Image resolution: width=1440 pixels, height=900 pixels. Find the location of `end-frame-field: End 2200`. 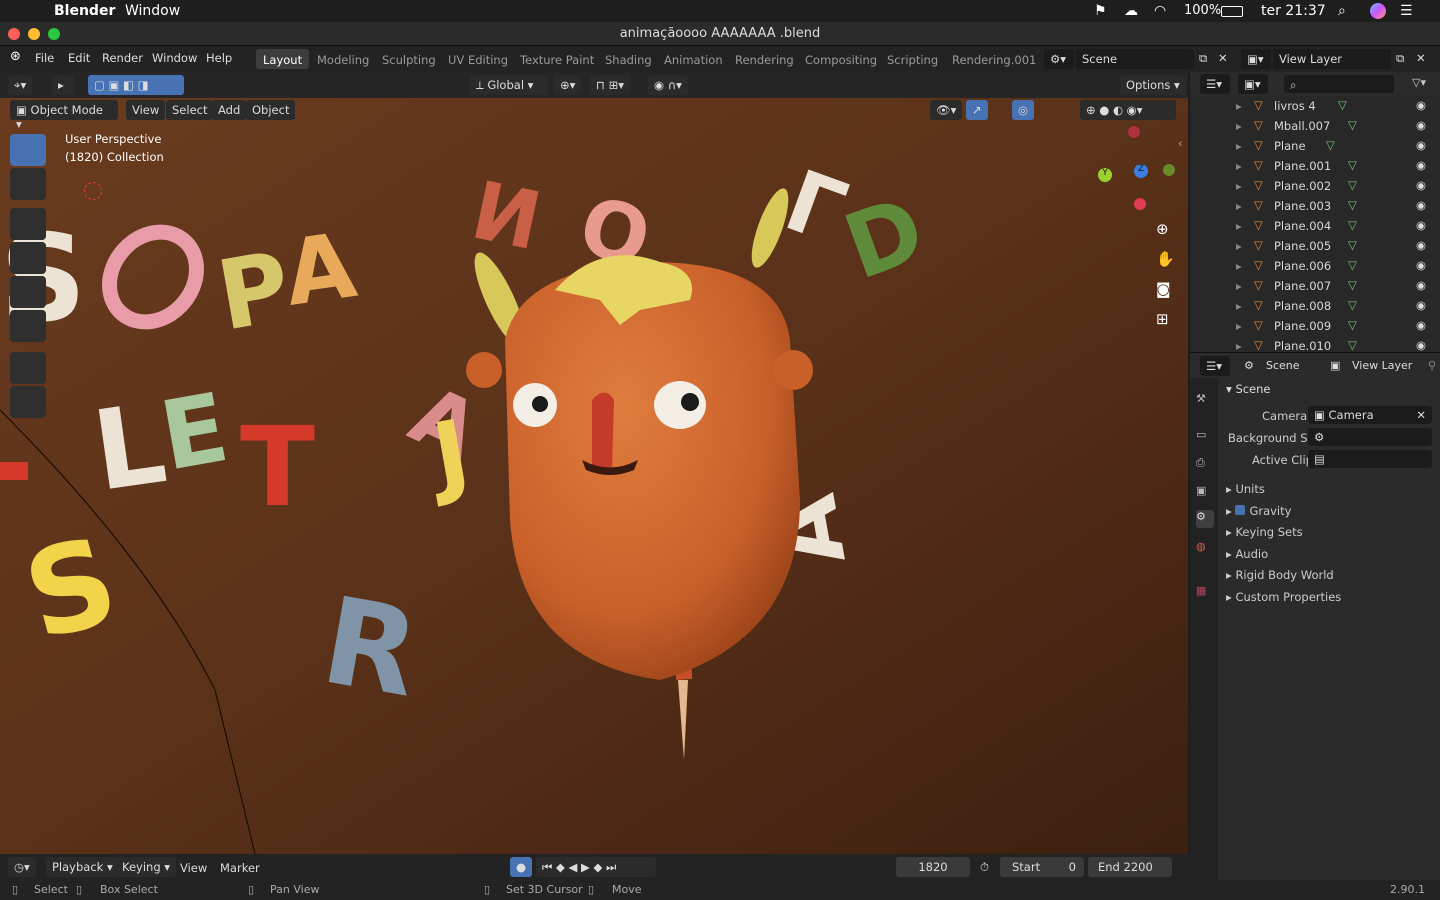

end-frame-field: End 2200 is located at coordinates (1130, 867).